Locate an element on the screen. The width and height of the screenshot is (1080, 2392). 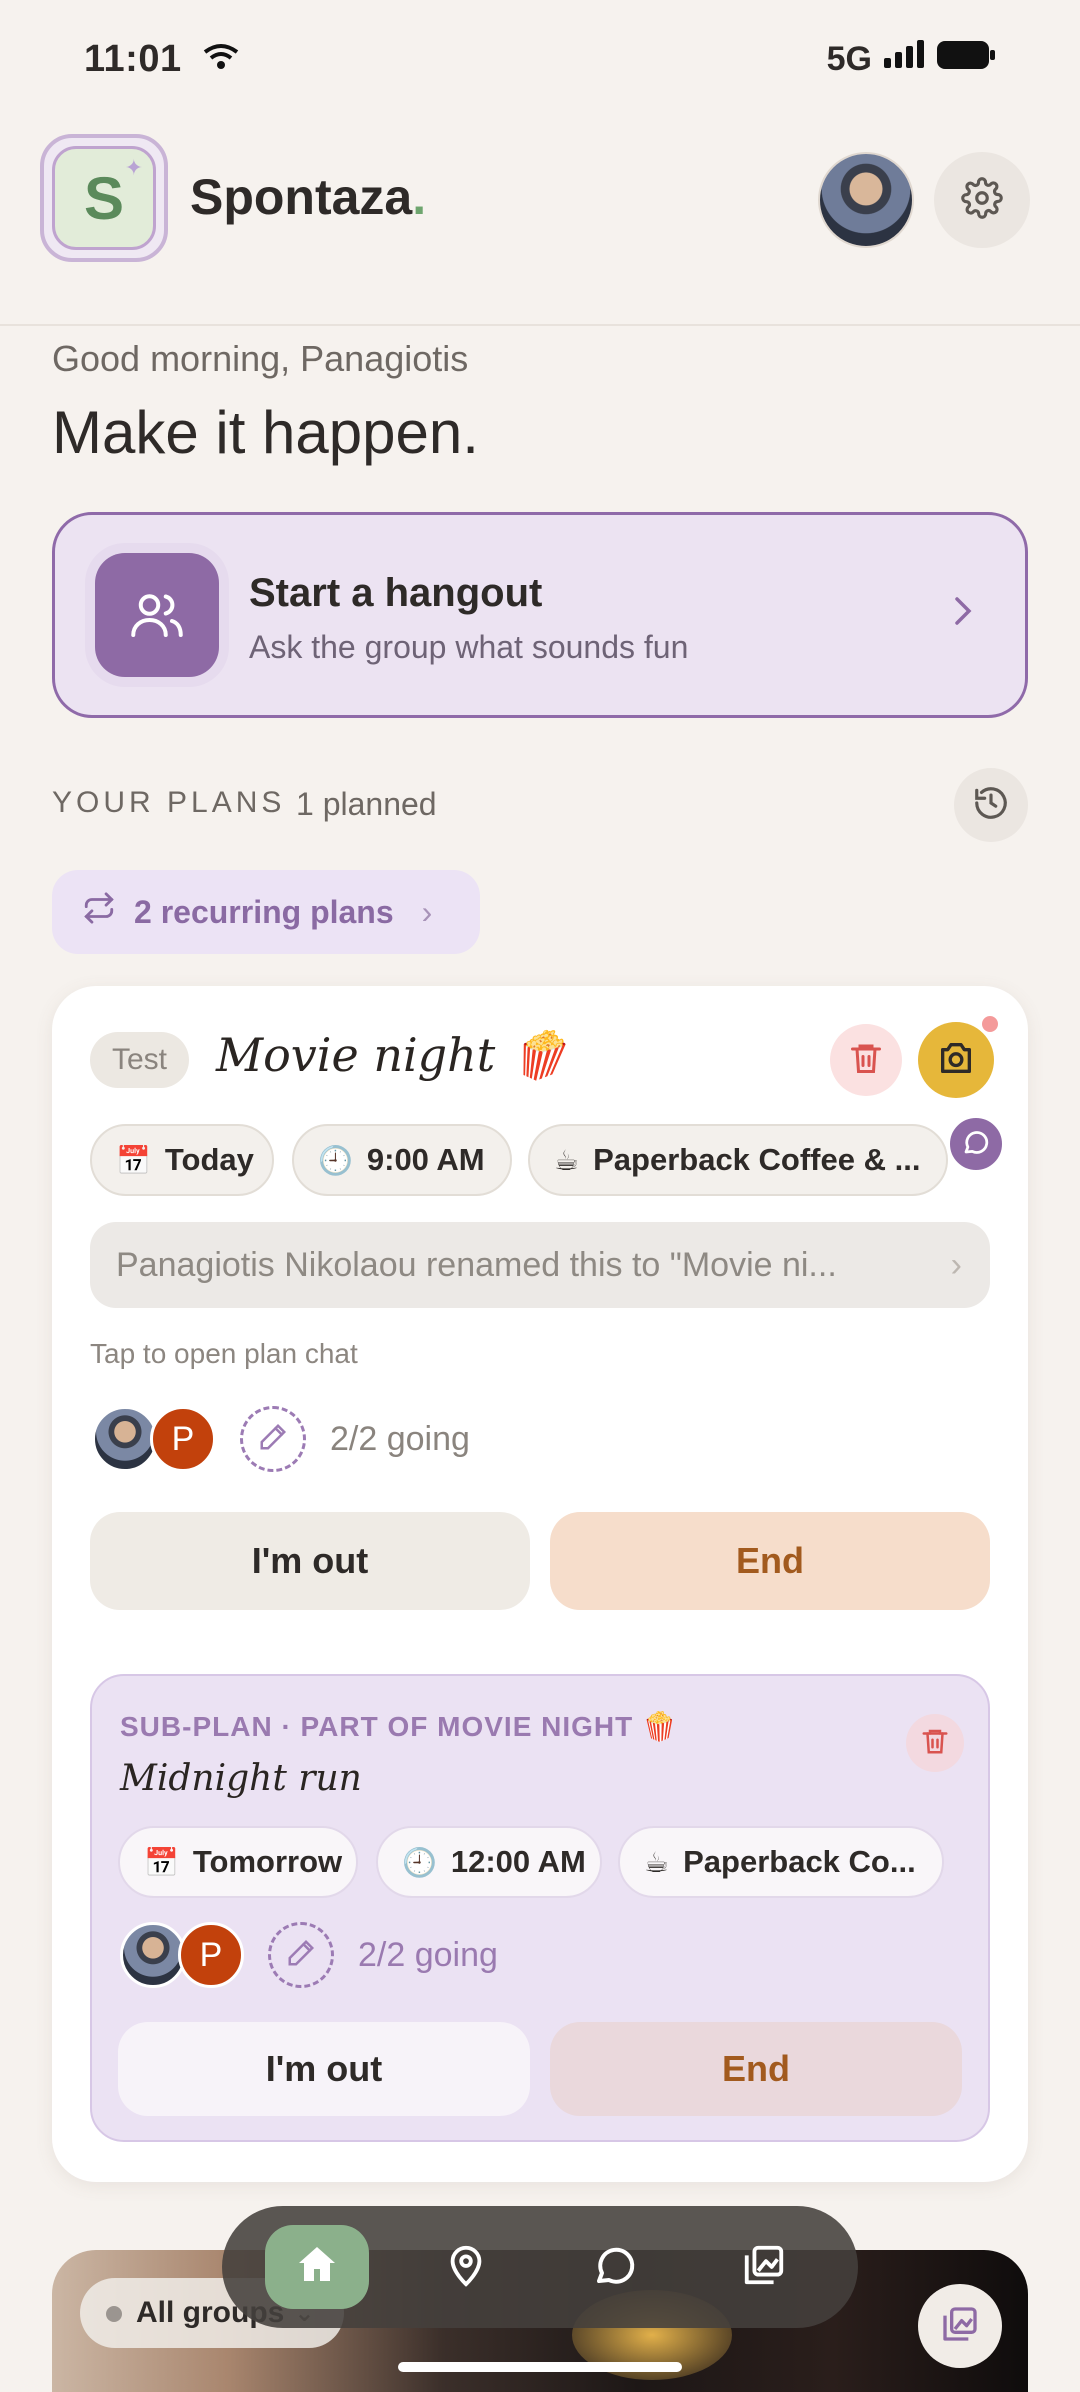
people-icon is located at coordinates (157, 615).